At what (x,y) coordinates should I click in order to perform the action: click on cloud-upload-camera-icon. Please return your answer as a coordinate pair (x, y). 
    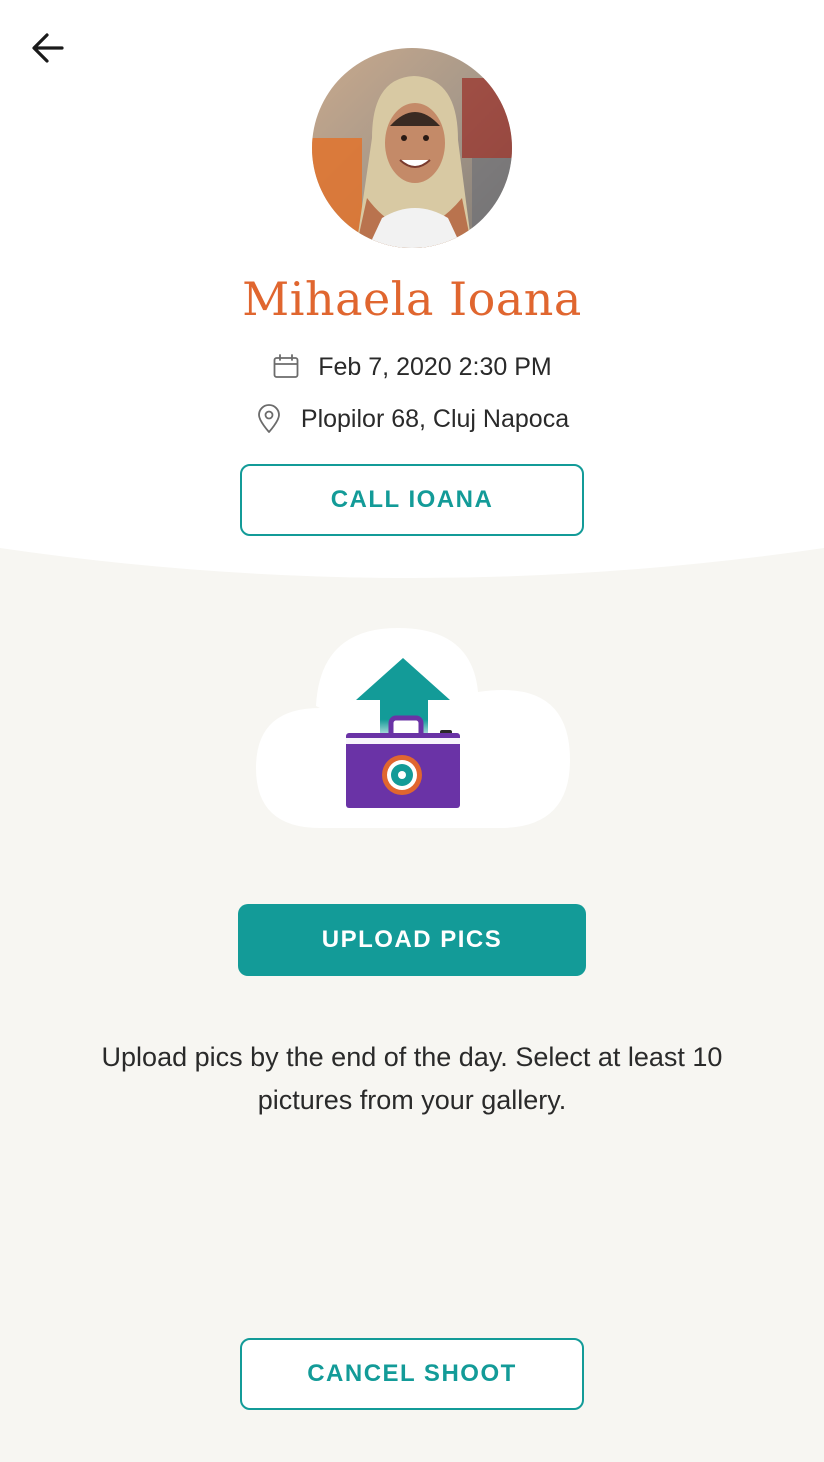
    Looking at the image, I should click on (413, 728).